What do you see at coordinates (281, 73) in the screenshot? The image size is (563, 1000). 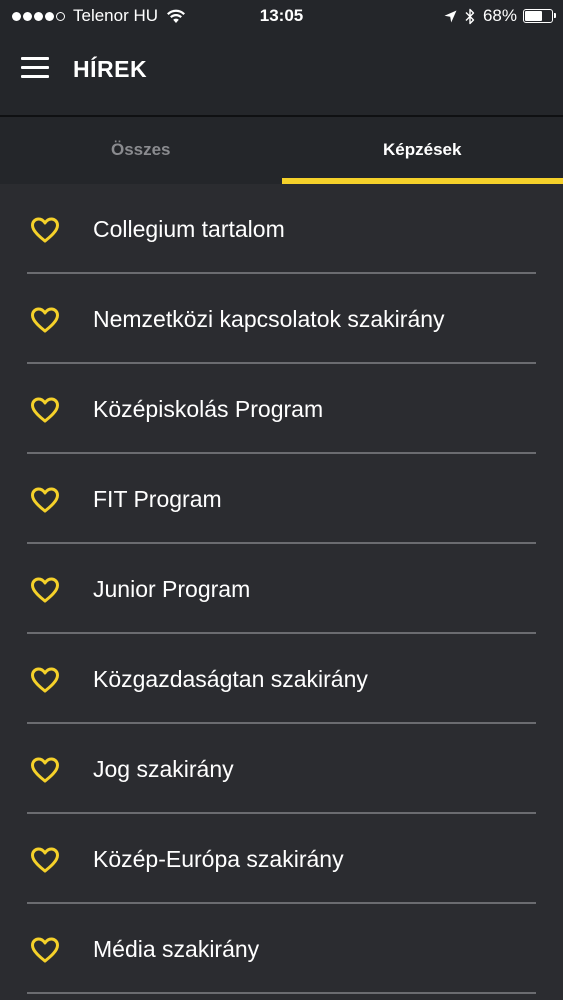 I see `app-header: HÍREK` at bounding box center [281, 73].